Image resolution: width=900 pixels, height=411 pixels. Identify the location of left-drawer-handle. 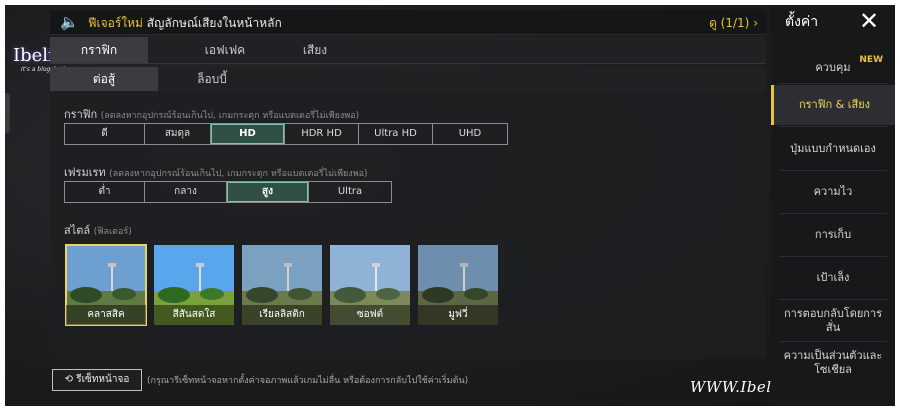
(7, 113).